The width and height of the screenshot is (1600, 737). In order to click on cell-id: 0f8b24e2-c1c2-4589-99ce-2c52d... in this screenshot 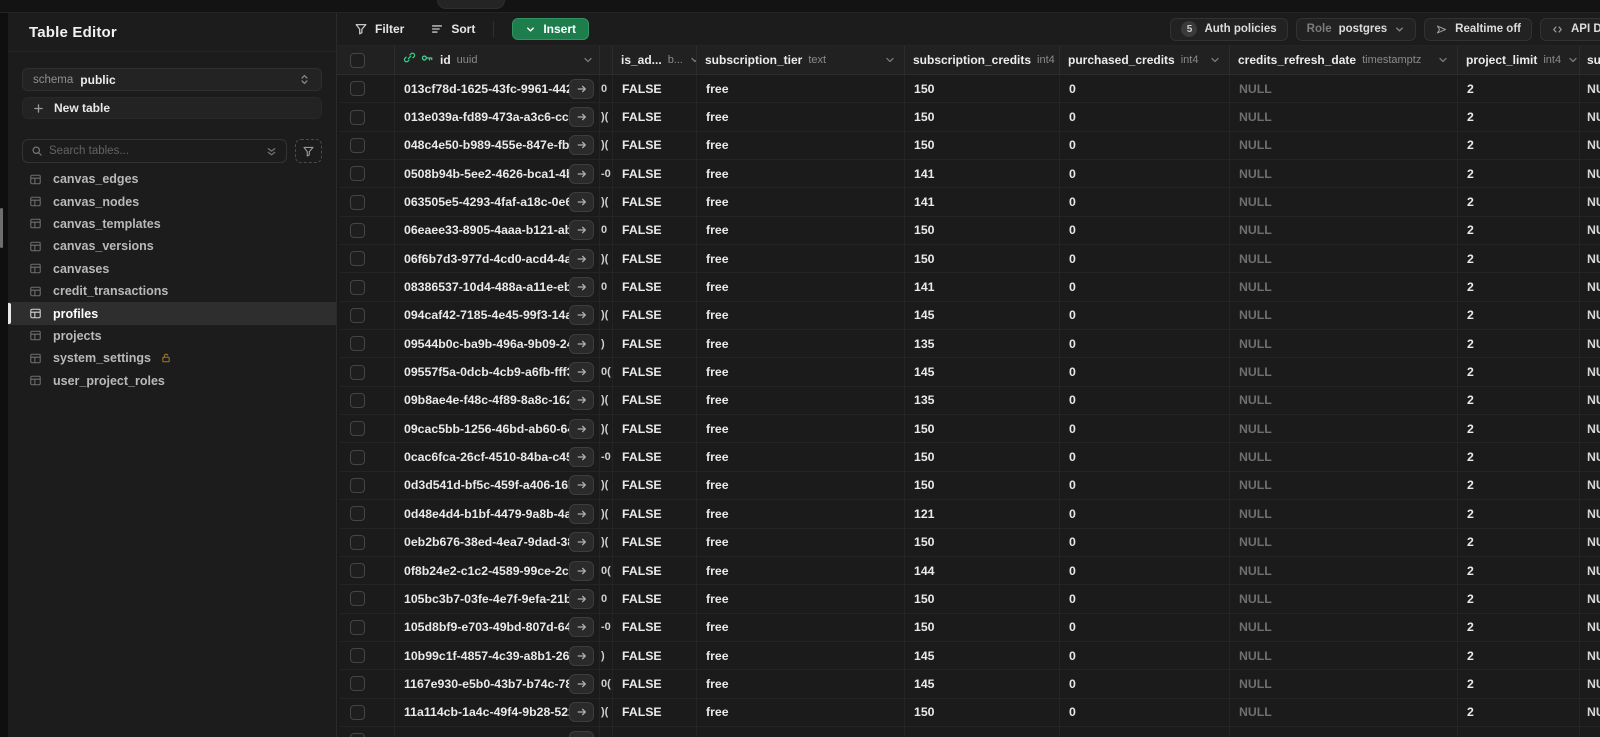, I will do `click(497, 570)`.